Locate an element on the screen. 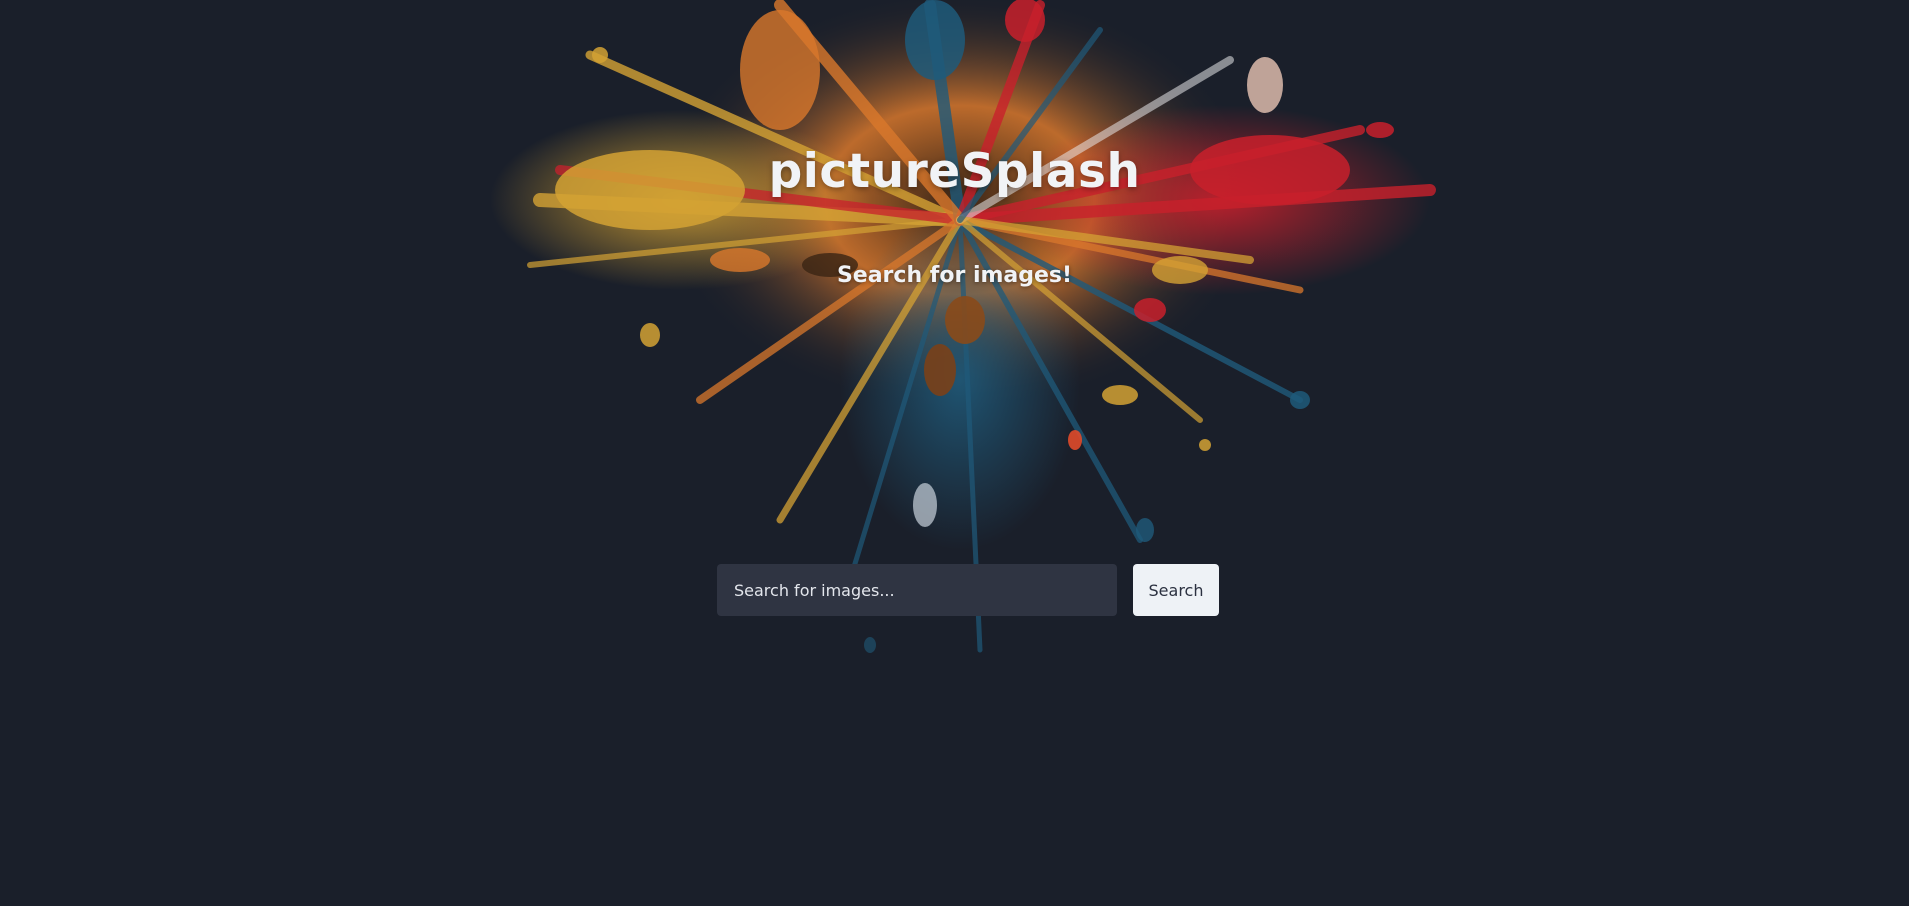  page-subtitle: Search for images! is located at coordinates (954, 275).